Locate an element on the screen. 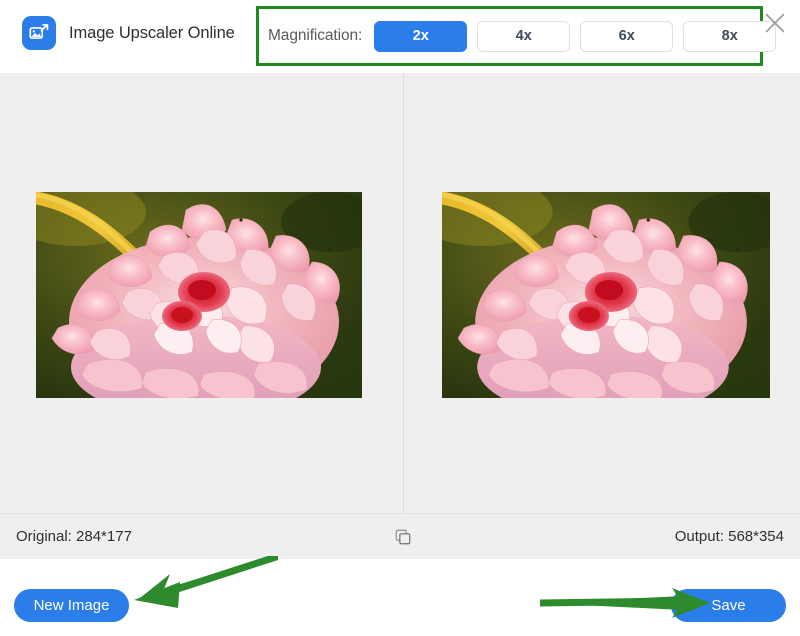 This screenshot has width=800, height=636. magnification-label: Magnification: is located at coordinates (315, 35).